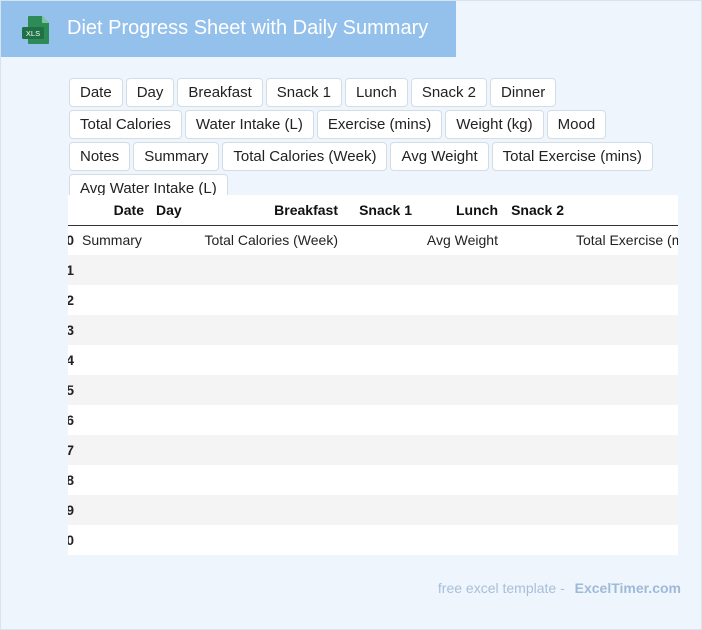 The width and height of the screenshot is (702, 630). Describe the element at coordinates (305, 156) in the screenshot. I see `field-chip: Total Calories (Week)` at that location.